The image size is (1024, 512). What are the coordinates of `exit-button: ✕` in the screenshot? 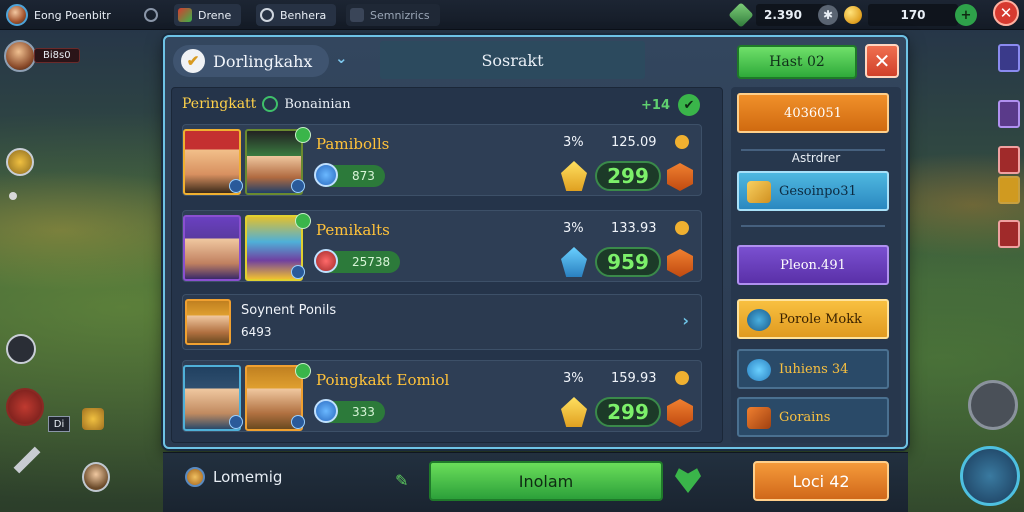 It's located at (1006, 13).